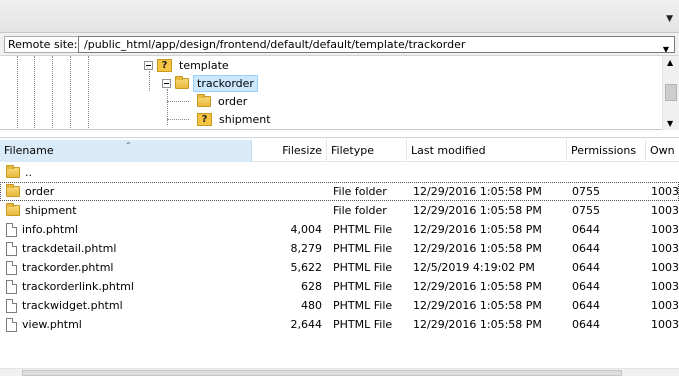 The width and height of the screenshot is (679, 376). I want to click on table-row-parent: .., so click(339, 172).